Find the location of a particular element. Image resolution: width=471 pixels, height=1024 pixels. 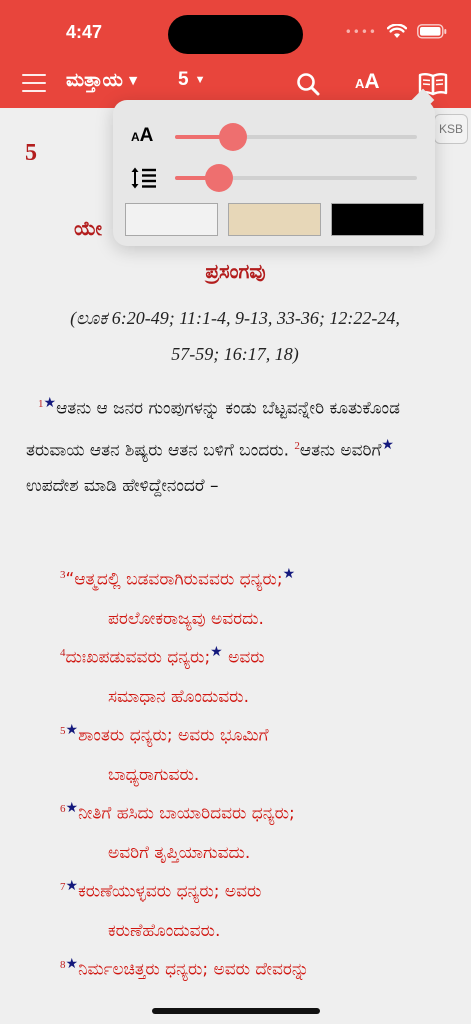

line-spacing-icon is located at coordinates (144, 180).